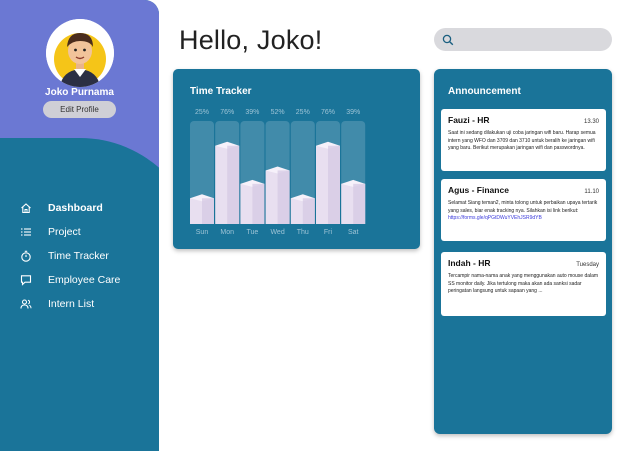 The height and width of the screenshot is (451, 634). What do you see at coordinates (278, 112) in the screenshot?
I see `bar-value-label: 52%` at bounding box center [278, 112].